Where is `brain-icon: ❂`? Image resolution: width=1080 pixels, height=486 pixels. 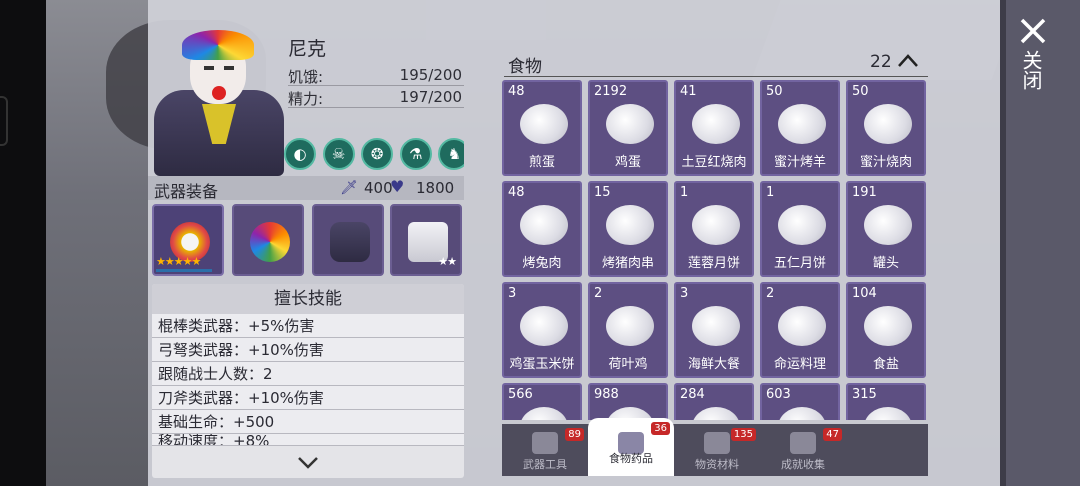 brain-icon: ❂ is located at coordinates (377, 154).